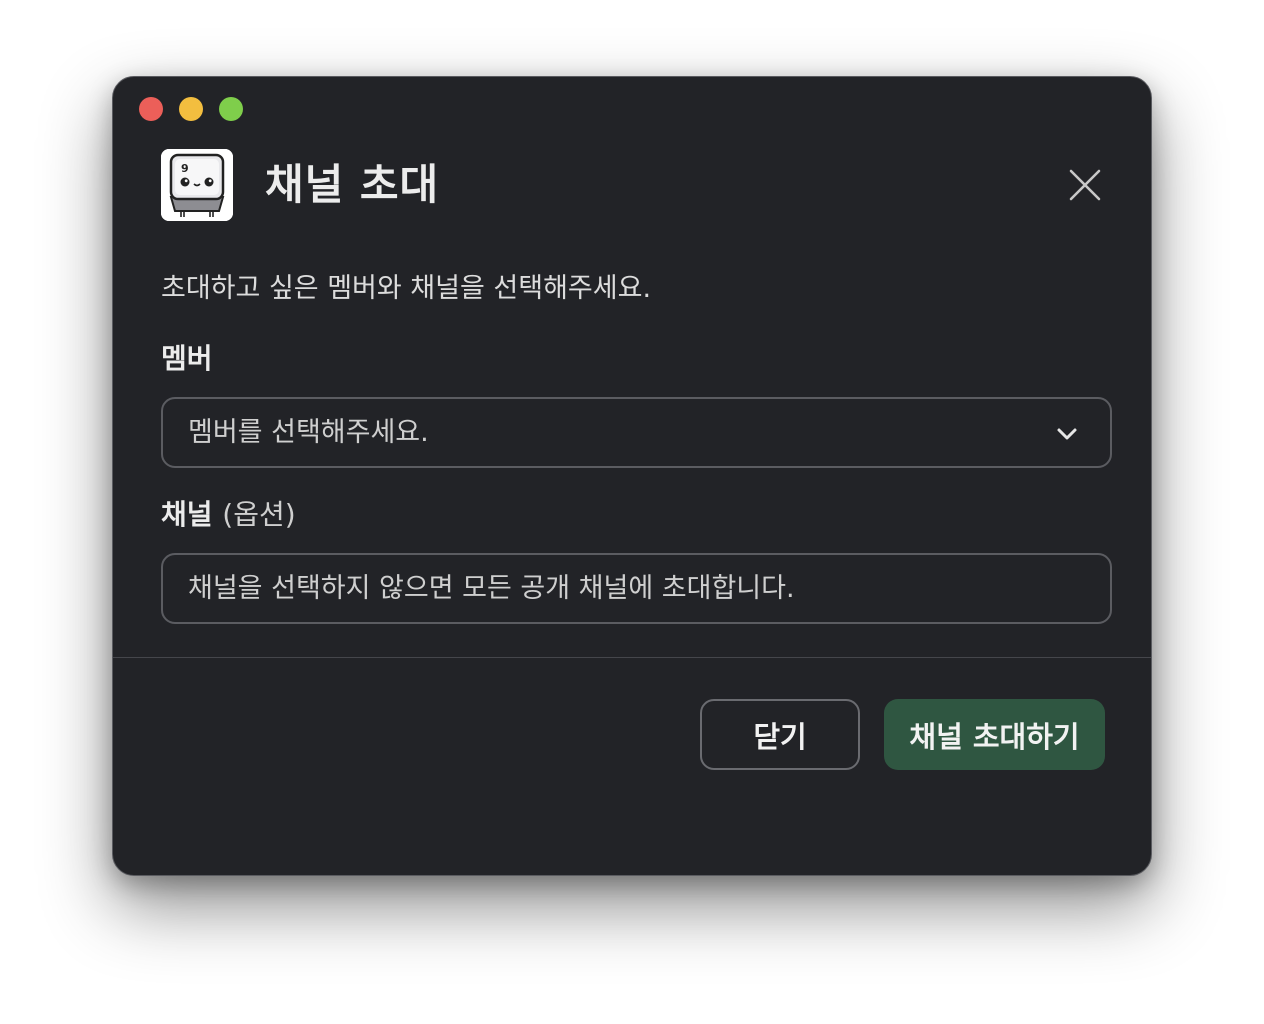 This screenshot has height=1024, width=1264. I want to click on chevron-down-icon, so click(1067, 434).